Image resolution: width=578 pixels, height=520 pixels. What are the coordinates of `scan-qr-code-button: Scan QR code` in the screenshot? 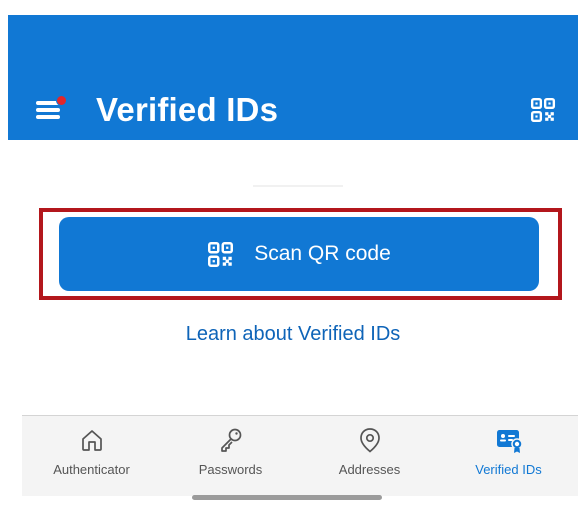 It's located at (299, 254).